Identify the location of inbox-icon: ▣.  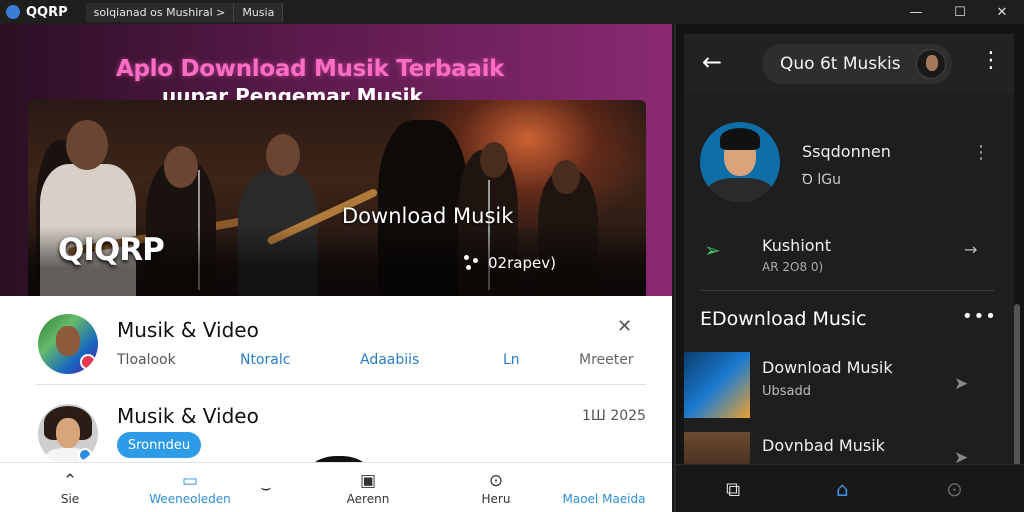
(368, 481).